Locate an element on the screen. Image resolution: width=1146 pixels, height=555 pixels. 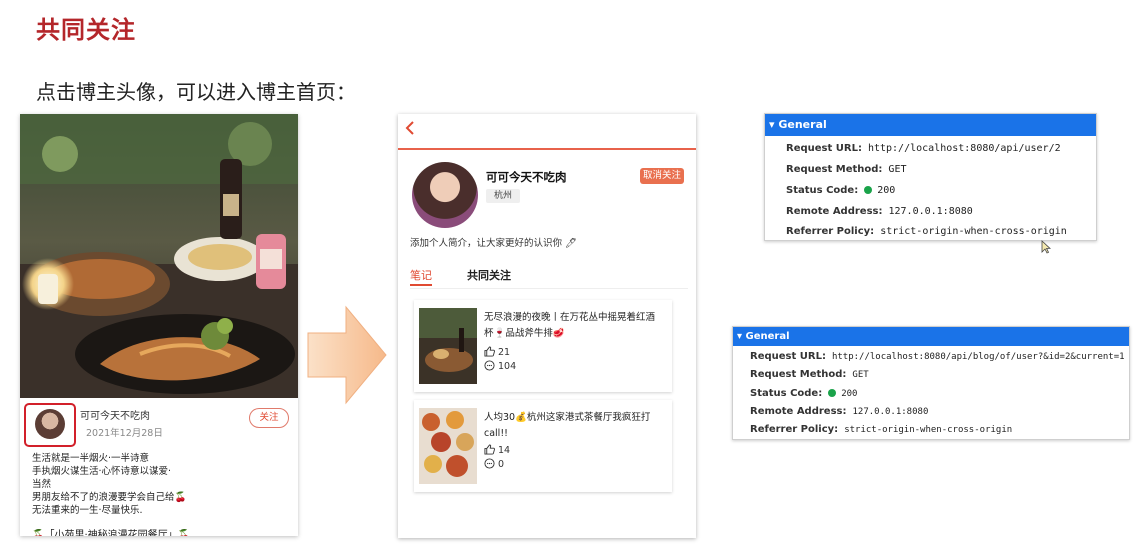
note-title-line: call!! is located at coordinates (496, 433).